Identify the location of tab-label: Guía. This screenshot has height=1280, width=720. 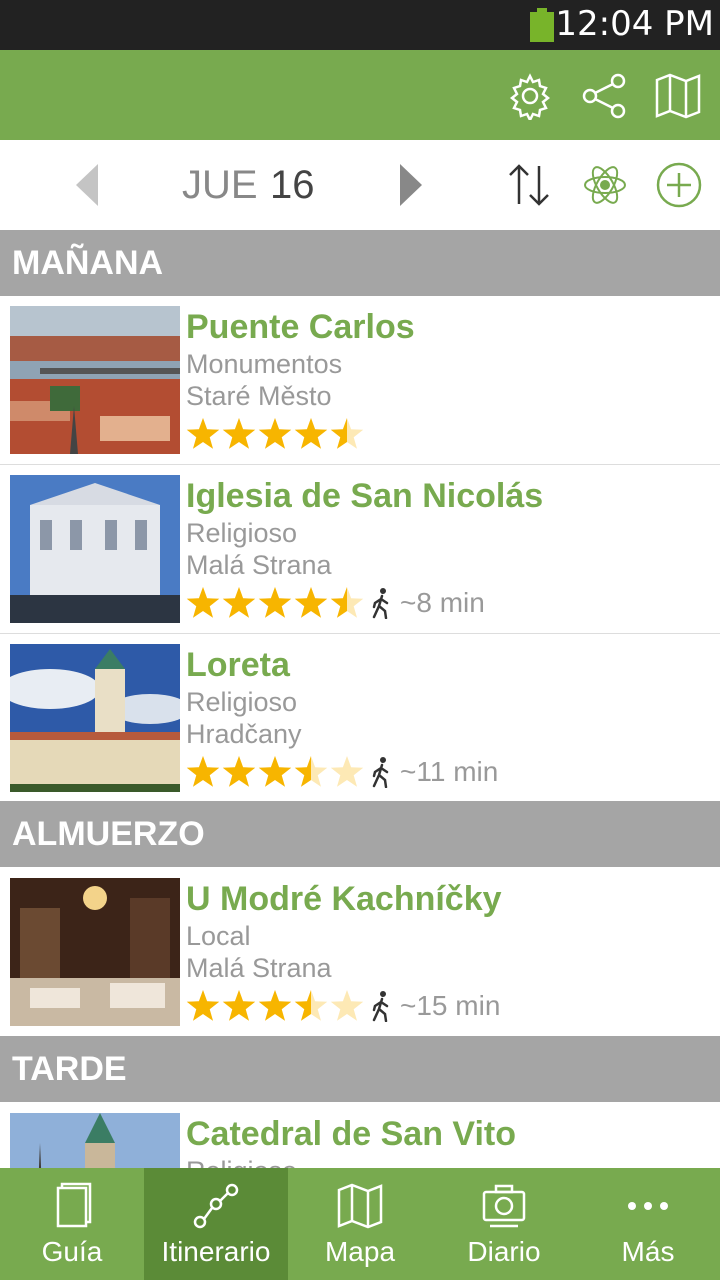
(72, 1251).